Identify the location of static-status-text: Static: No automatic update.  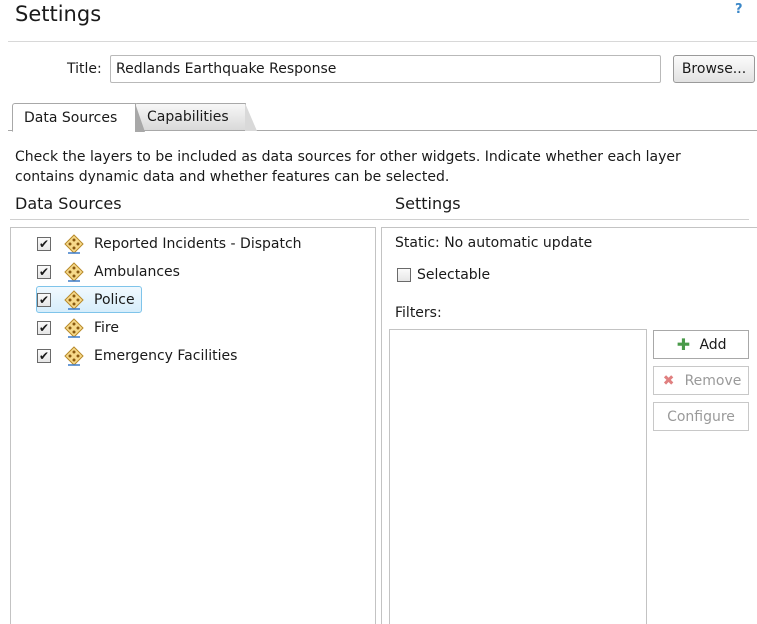
(494, 243).